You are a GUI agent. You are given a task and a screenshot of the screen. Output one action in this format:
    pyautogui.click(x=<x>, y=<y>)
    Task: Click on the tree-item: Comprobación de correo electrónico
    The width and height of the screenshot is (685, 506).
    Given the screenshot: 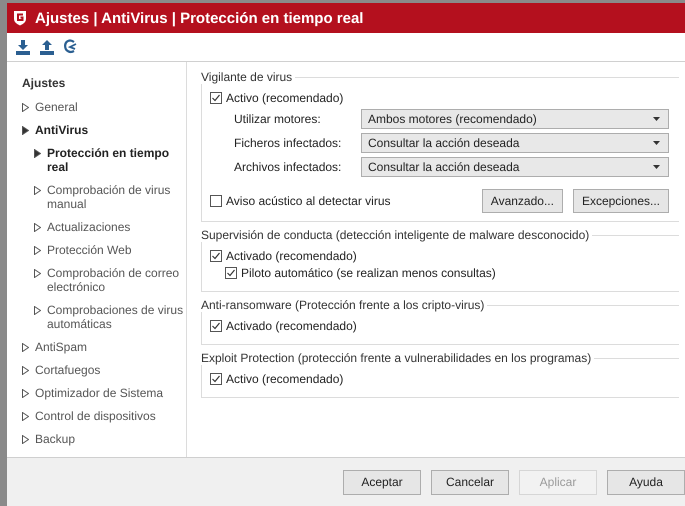 What is the action you would take?
    pyautogui.click(x=116, y=280)
    